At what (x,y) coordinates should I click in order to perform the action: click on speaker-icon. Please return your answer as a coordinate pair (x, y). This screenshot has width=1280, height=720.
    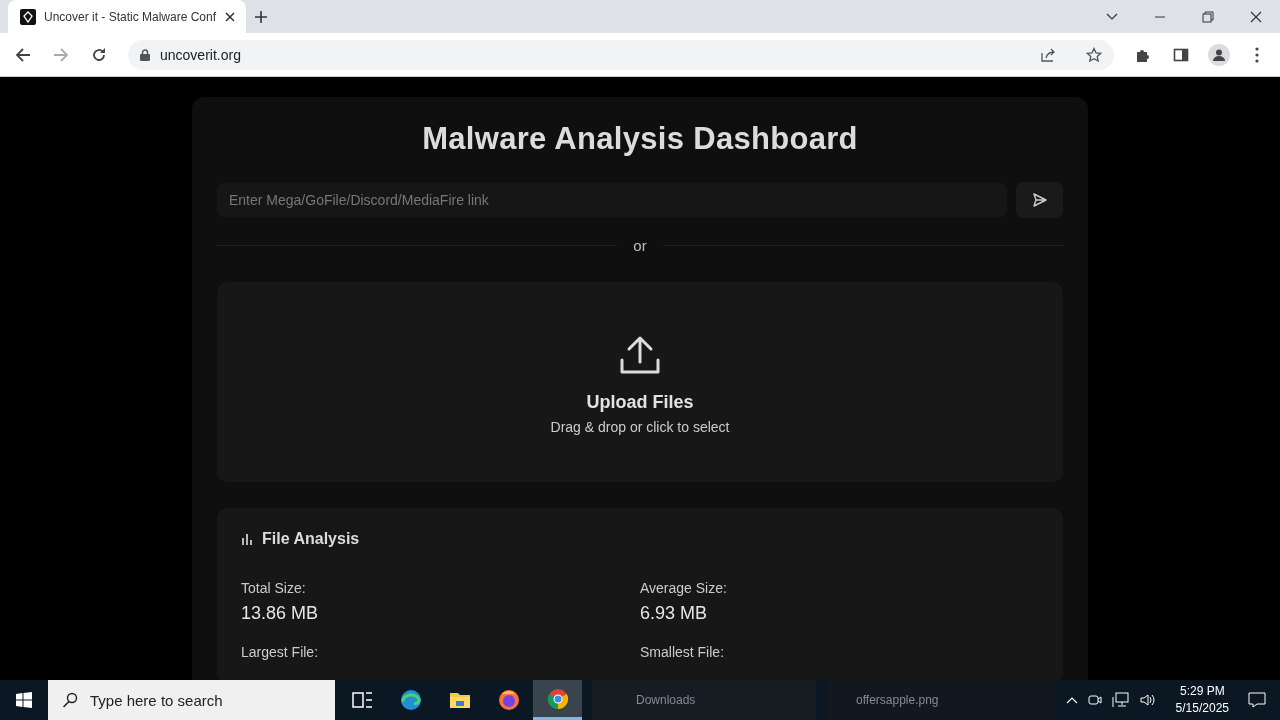
    Looking at the image, I should click on (1147, 700).